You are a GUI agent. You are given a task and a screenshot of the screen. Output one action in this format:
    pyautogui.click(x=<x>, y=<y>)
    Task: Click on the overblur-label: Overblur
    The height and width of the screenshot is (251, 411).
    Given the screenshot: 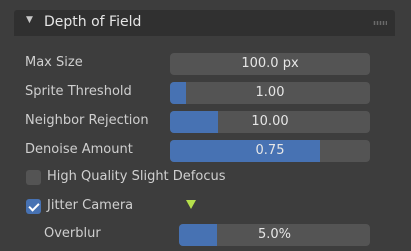 What is the action you would take?
    pyautogui.click(x=72, y=233)
    